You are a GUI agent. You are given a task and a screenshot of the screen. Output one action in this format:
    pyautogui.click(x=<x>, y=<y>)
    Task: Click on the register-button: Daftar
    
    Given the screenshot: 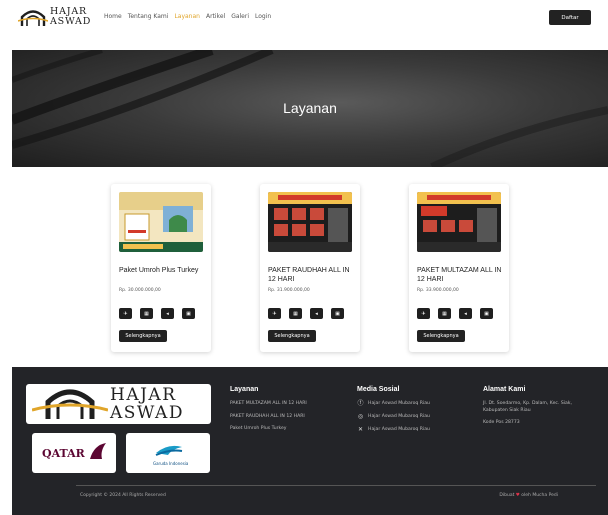 What is the action you would take?
    pyautogui.click(x=570, y=17)
    